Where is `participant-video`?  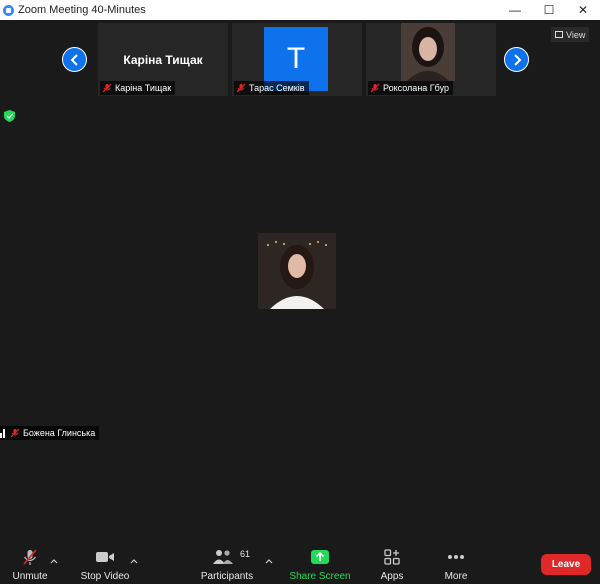
participant-video is located at coordinates (428, 52).